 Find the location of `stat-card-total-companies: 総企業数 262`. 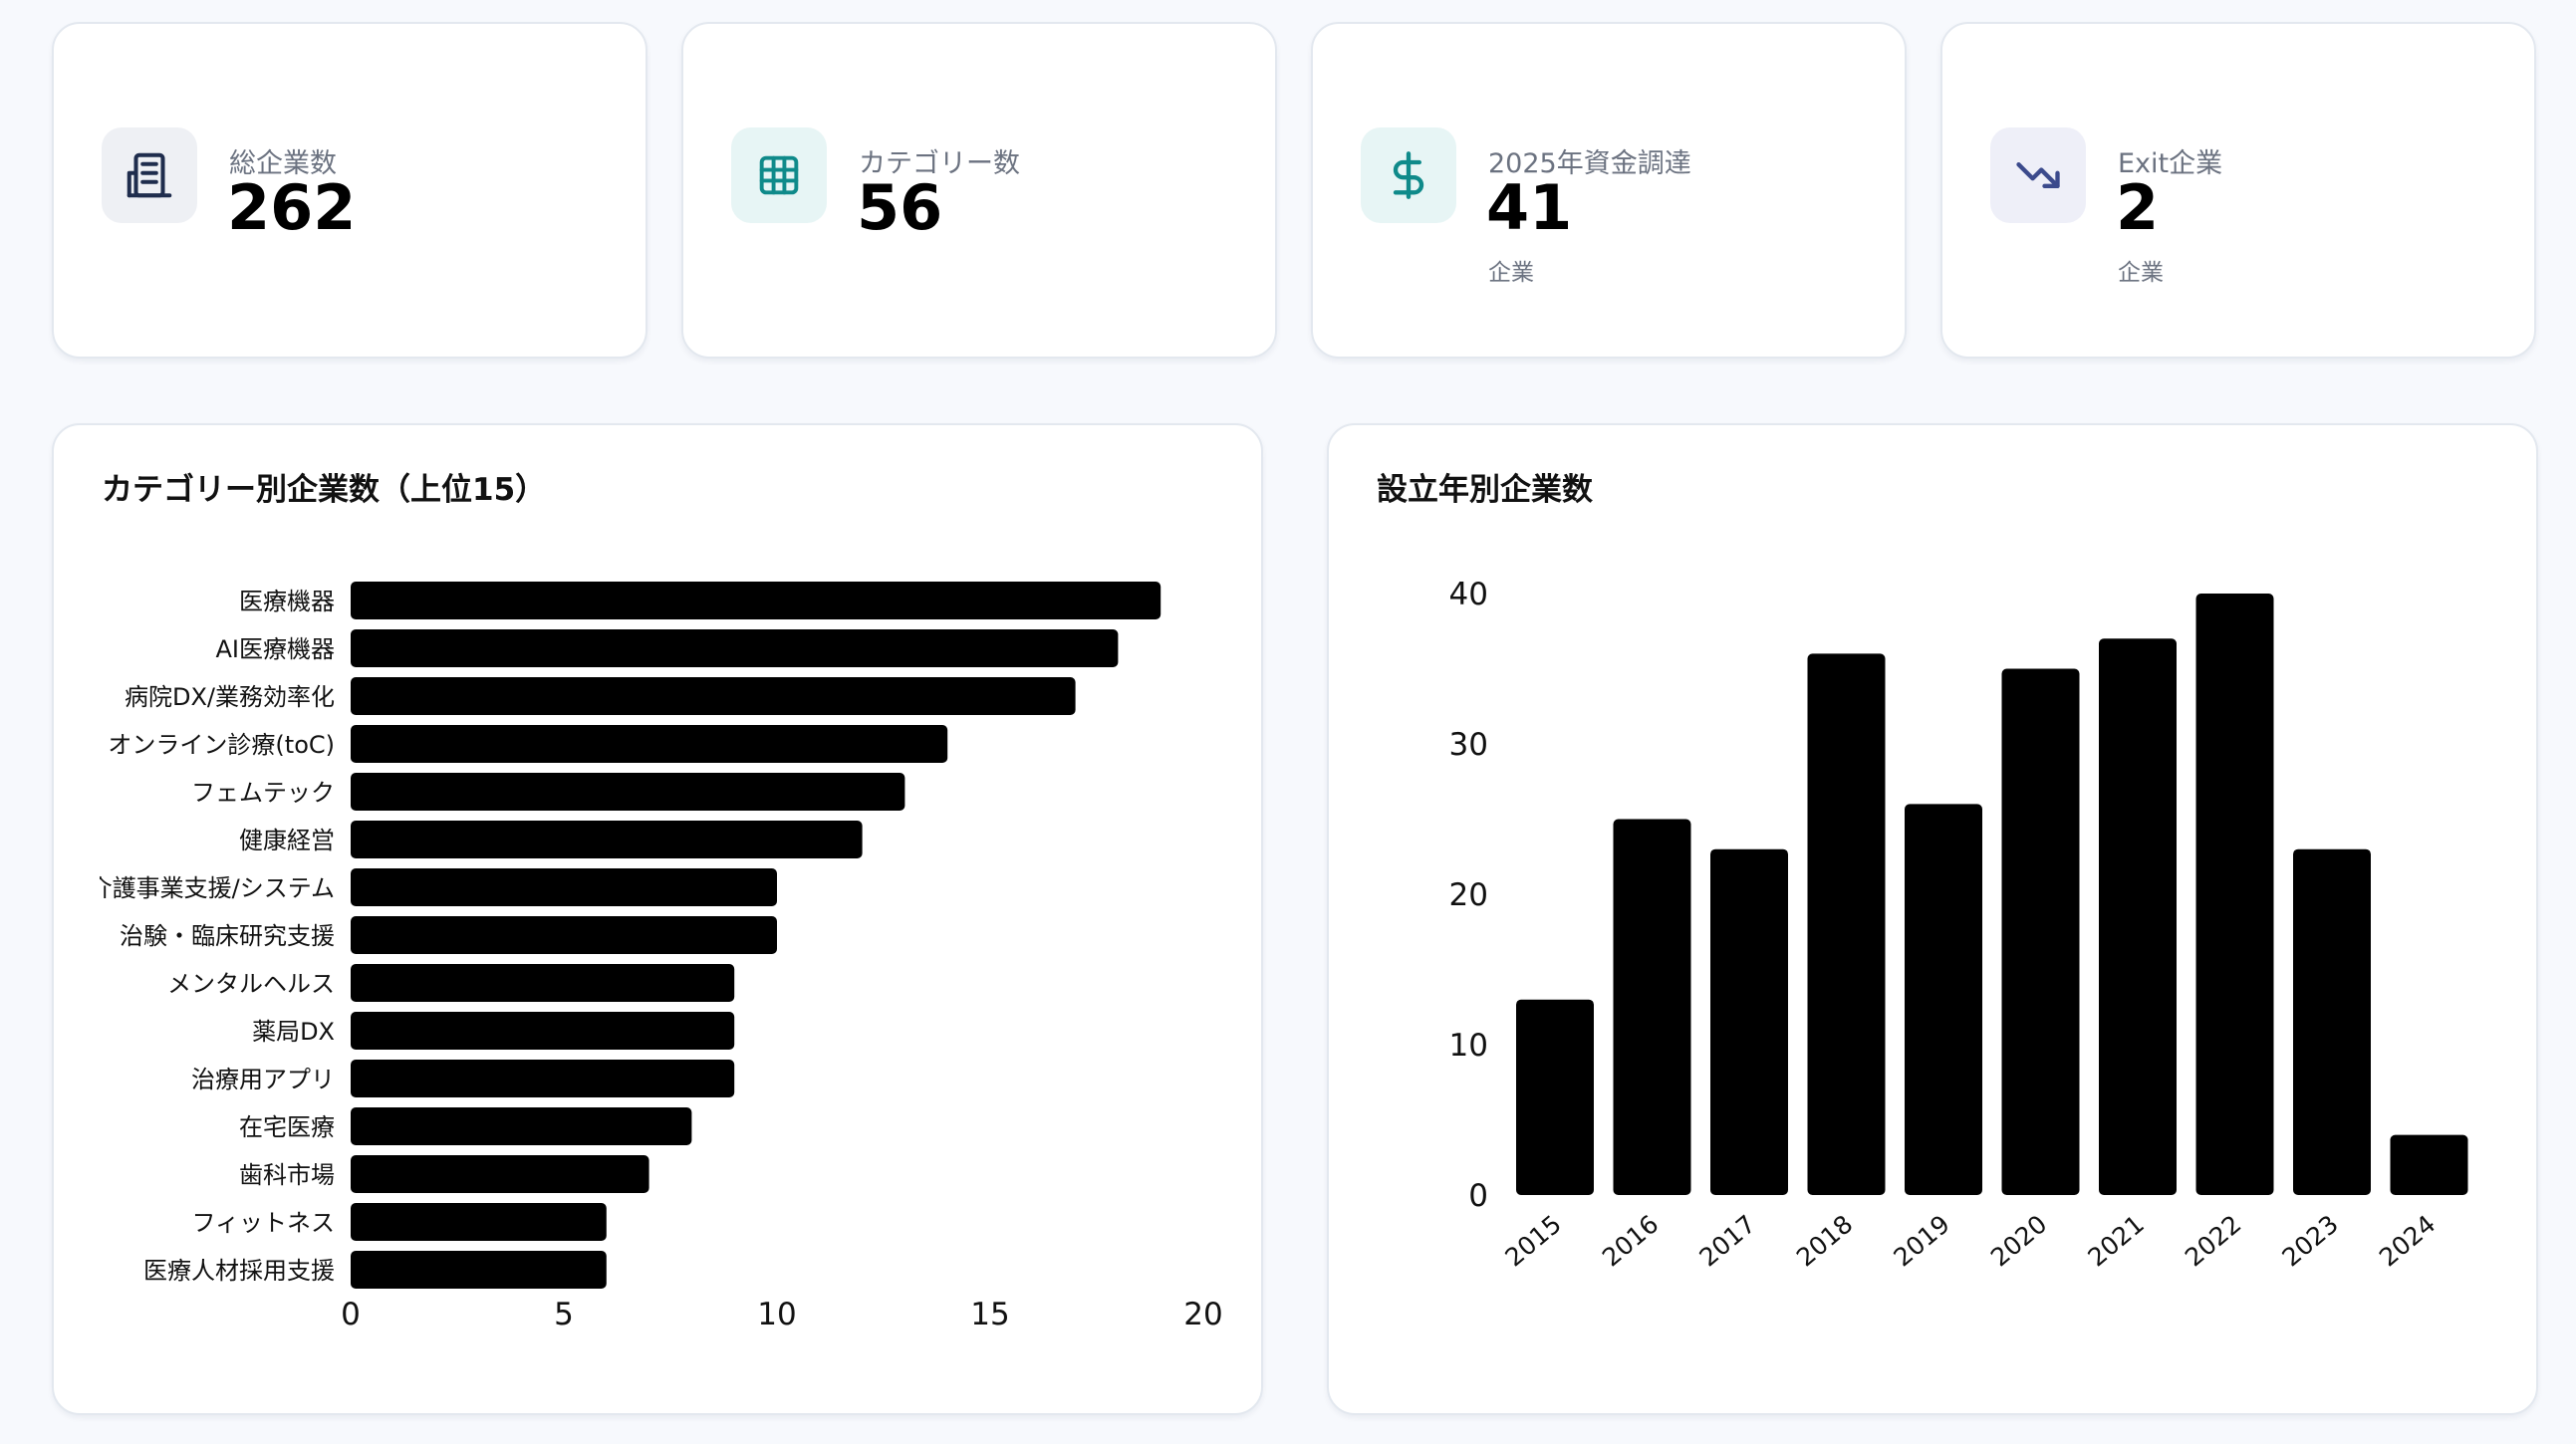

stat-card-total-companies: 総企業数 262 is located at coordinates (349, 190).